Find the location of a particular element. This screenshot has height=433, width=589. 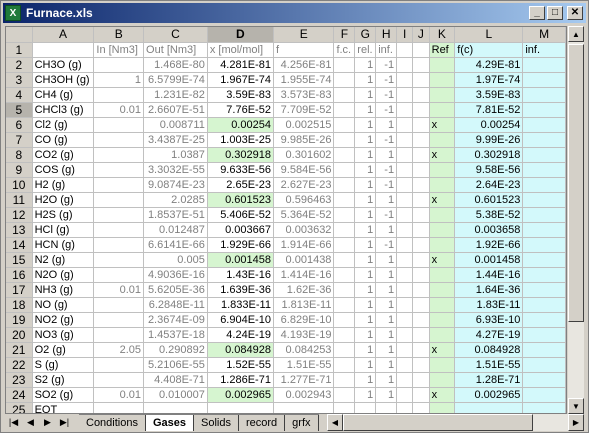

cell-c4: 1.231E-82 is located at coordinates (175, 95).